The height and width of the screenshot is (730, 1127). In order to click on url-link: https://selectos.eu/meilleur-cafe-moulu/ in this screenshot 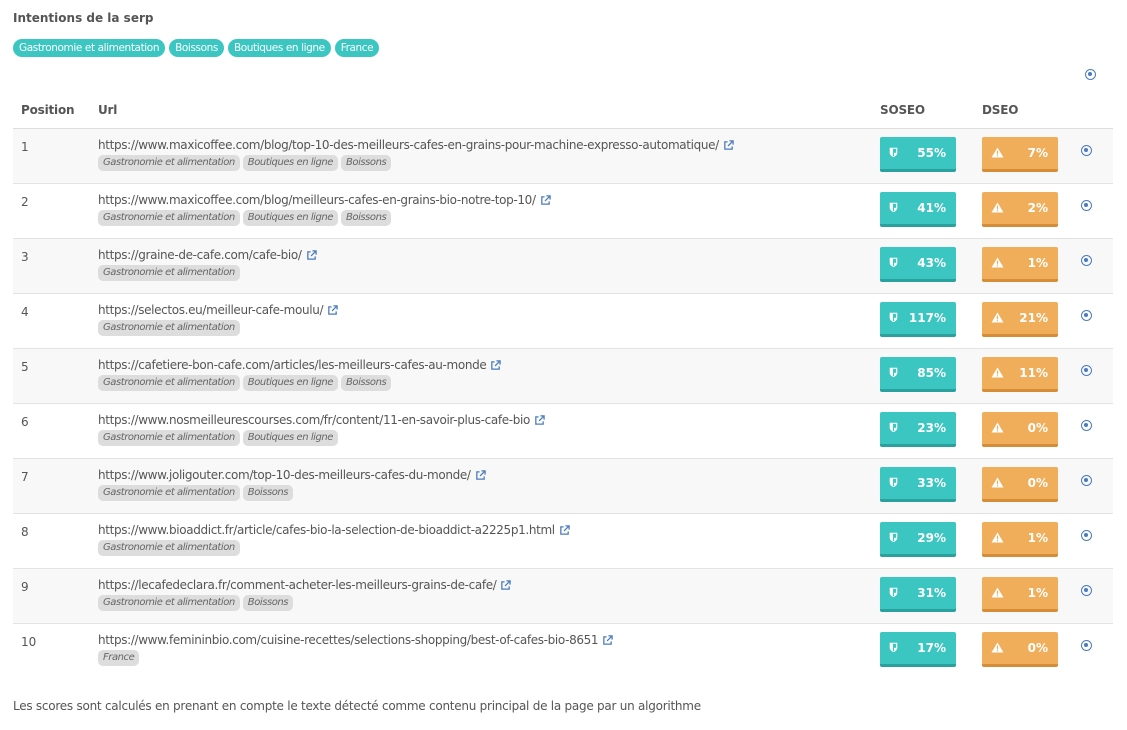, I will do `click(489, 310)`.